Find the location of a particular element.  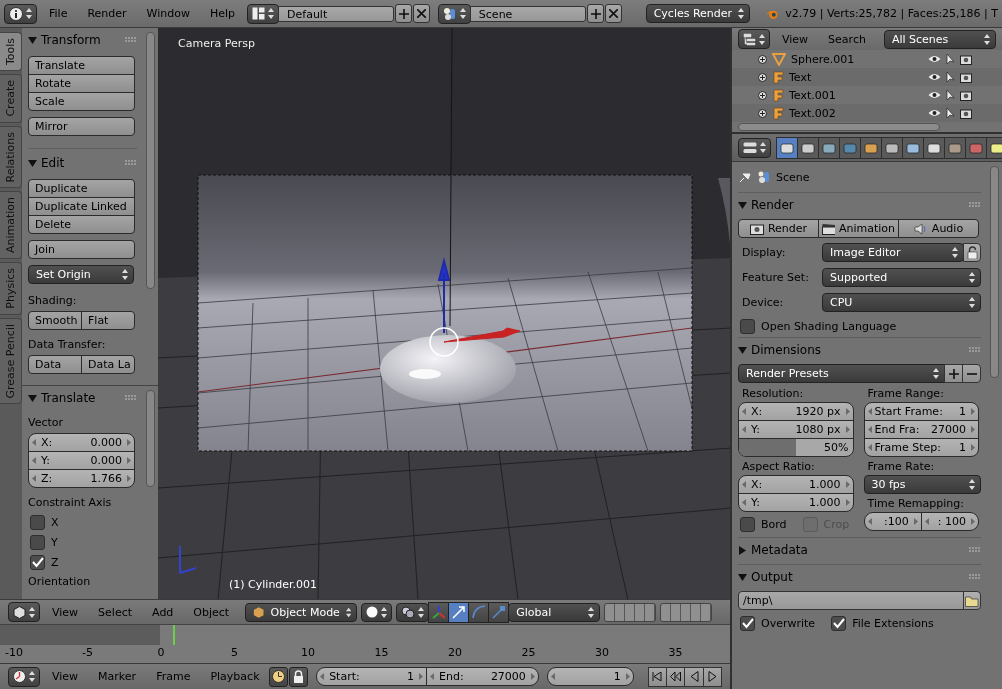

output-path-field: /tmp\ is located at coordinates (851, 600).